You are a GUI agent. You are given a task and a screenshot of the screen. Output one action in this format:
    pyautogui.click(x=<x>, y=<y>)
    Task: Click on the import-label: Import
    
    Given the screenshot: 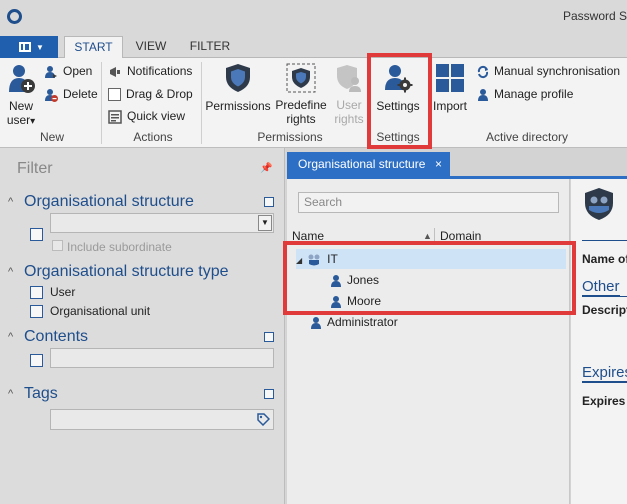 What is the action you would take?
    pyautogui.click(x=449, y=106)
    